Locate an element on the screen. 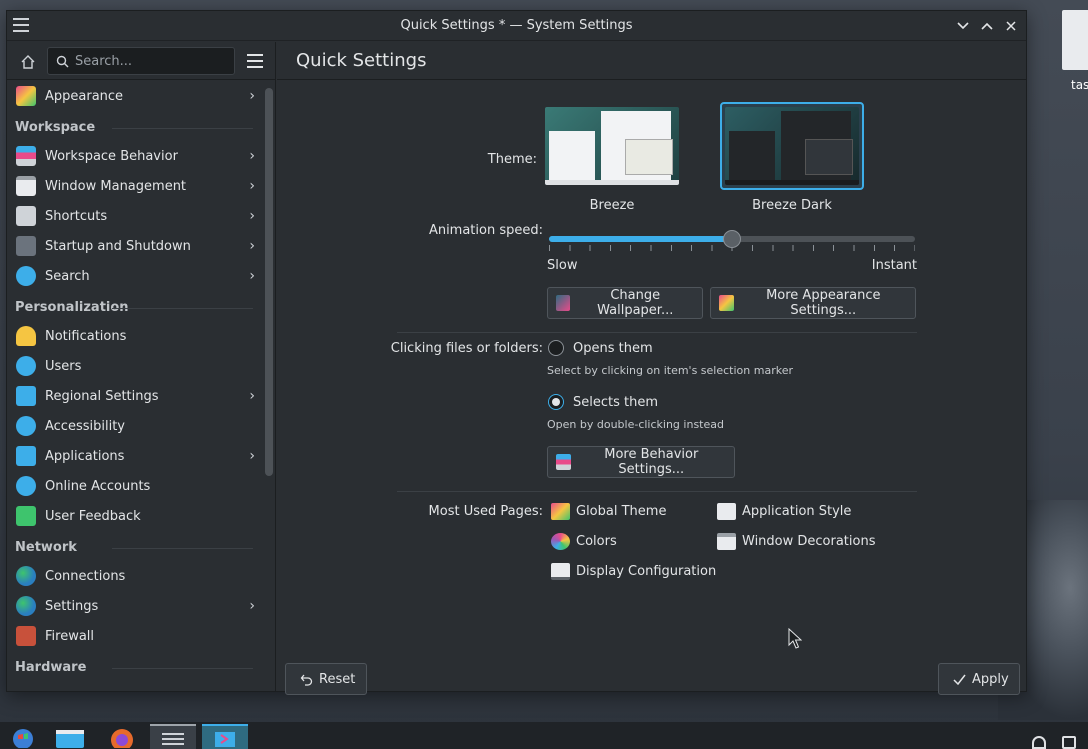 The image size is (1088, 749). titlebar: Quick Settings * — System Settings is located at coordinates (516, 26).